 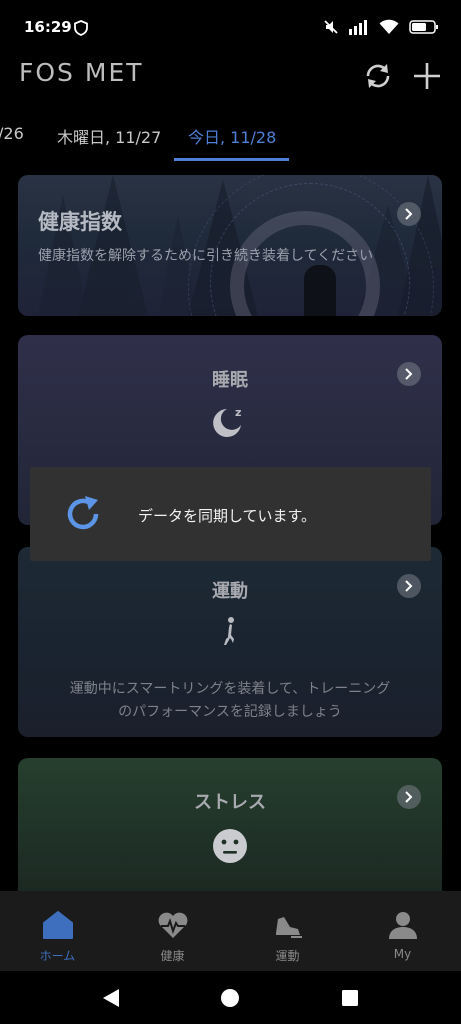 What do you see at coordinates (402, 954) in the screenshot?
I see `nav-label: My` at bounding box center [402, 954].